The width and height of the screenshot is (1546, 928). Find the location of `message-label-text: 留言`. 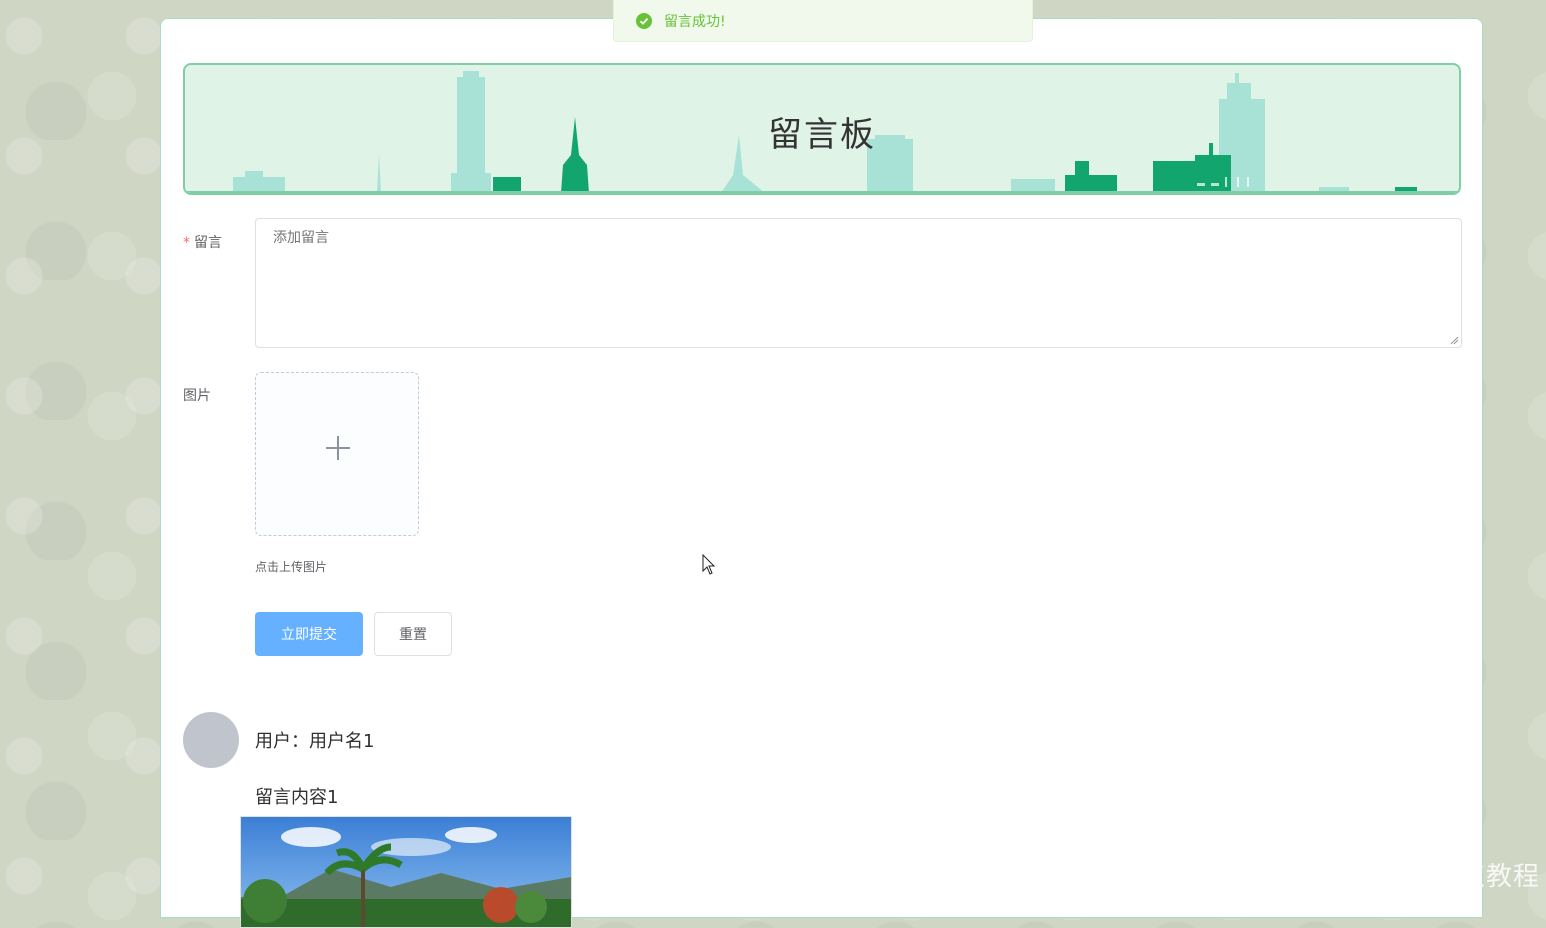

message-label-text: 留言 is located at coordinates (208, 243).